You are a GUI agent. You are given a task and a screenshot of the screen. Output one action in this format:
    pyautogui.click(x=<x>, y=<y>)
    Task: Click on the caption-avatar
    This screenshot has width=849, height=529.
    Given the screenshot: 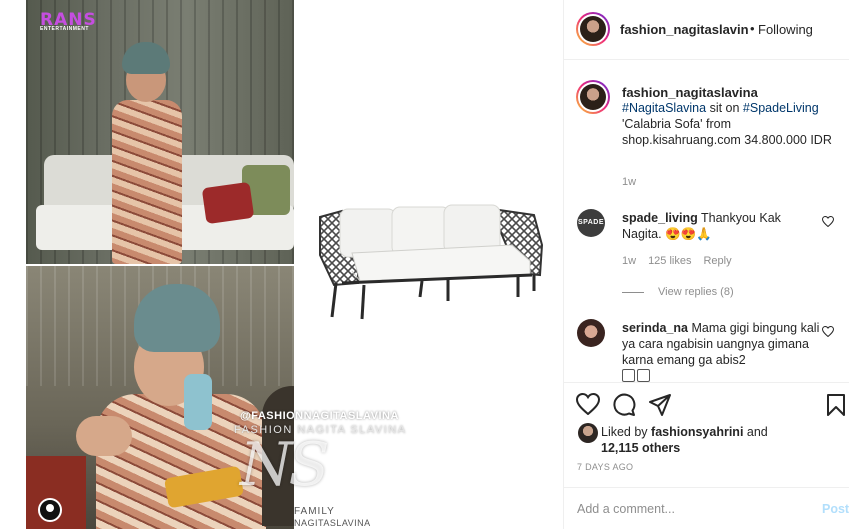 What is the action you would take?
    pyautogui.click(x=593, y=97)
    